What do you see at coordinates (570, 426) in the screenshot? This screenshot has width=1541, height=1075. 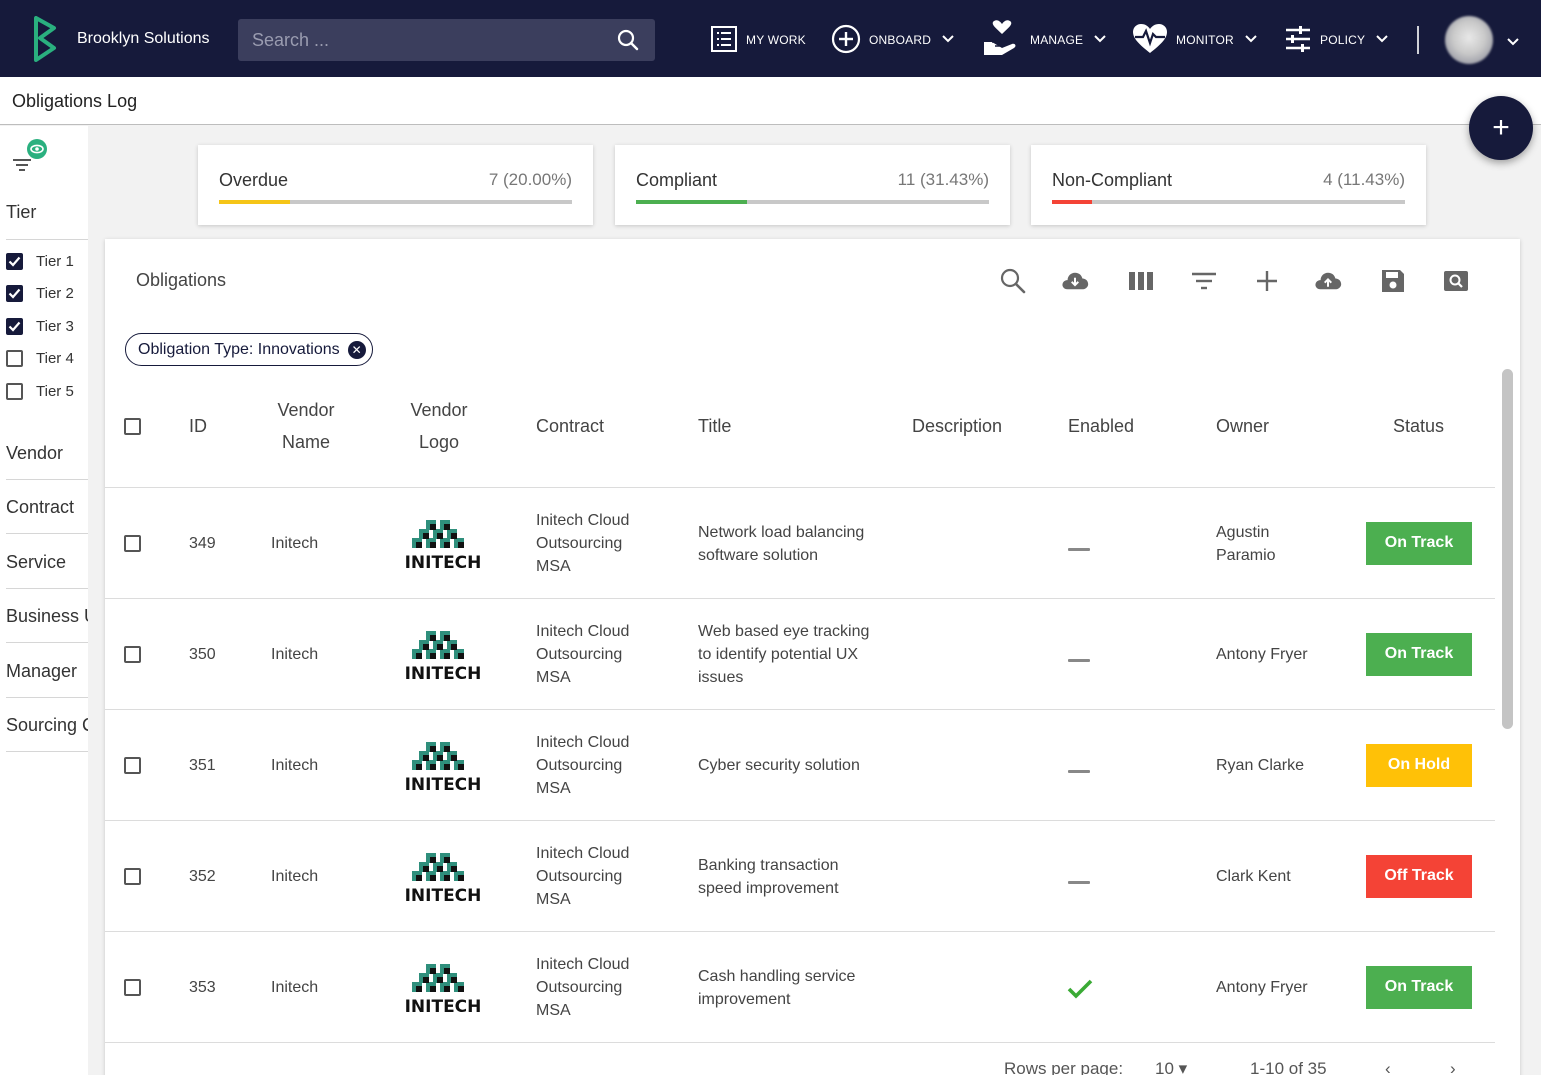 I see `column-header-contract: Contract` at bounding box center [570, 426].